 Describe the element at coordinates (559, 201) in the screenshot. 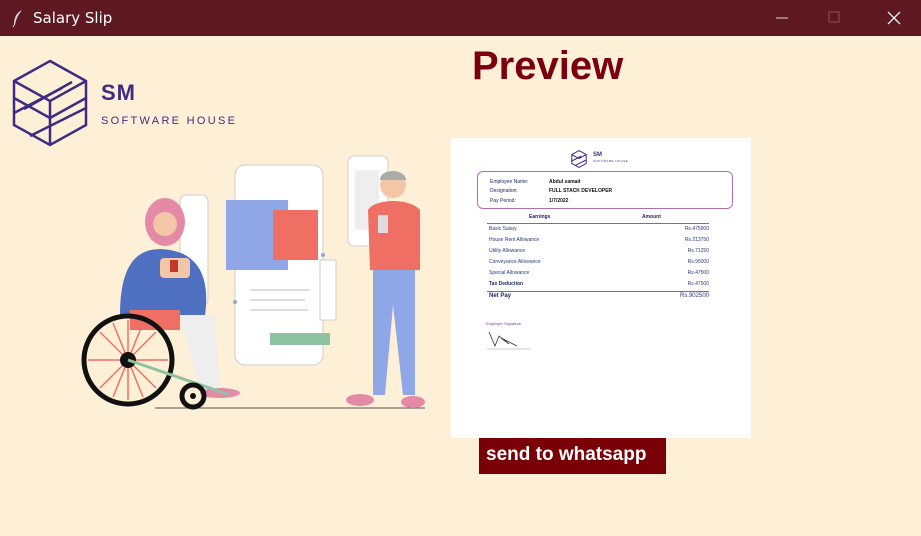

I see `pay-period-value: 1/7/2022` at that location.